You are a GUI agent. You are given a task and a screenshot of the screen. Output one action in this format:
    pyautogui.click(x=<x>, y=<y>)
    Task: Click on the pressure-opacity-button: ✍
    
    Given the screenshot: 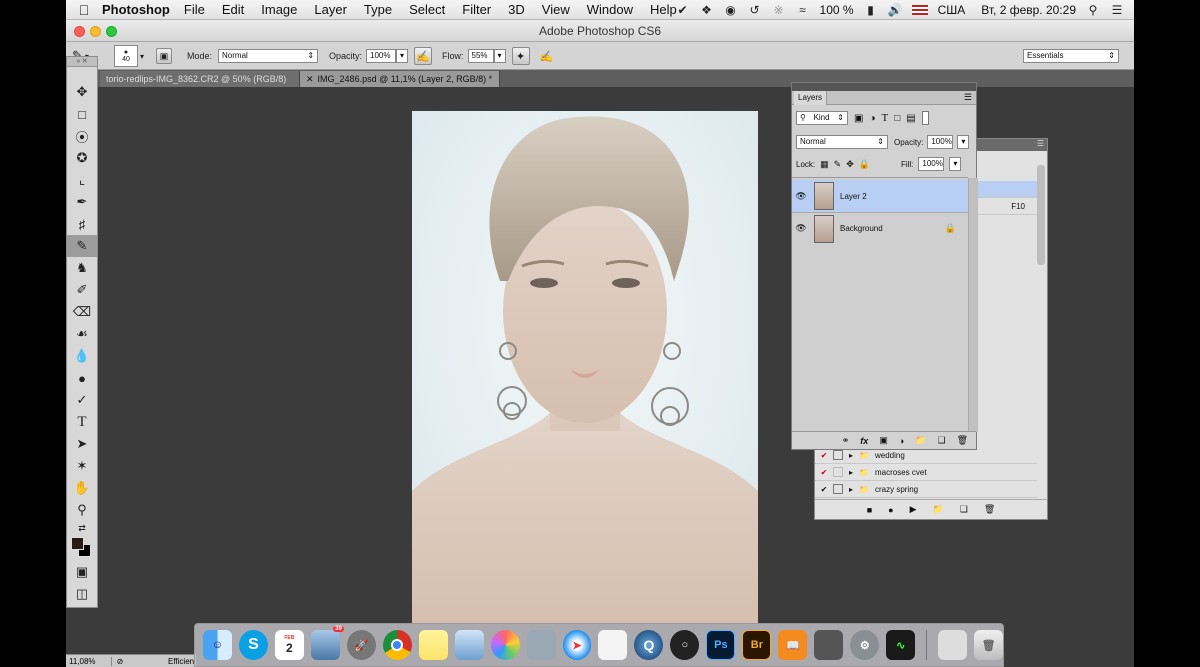 What is the action you would take?
    pyautogui.click(x=423, y=56)
    